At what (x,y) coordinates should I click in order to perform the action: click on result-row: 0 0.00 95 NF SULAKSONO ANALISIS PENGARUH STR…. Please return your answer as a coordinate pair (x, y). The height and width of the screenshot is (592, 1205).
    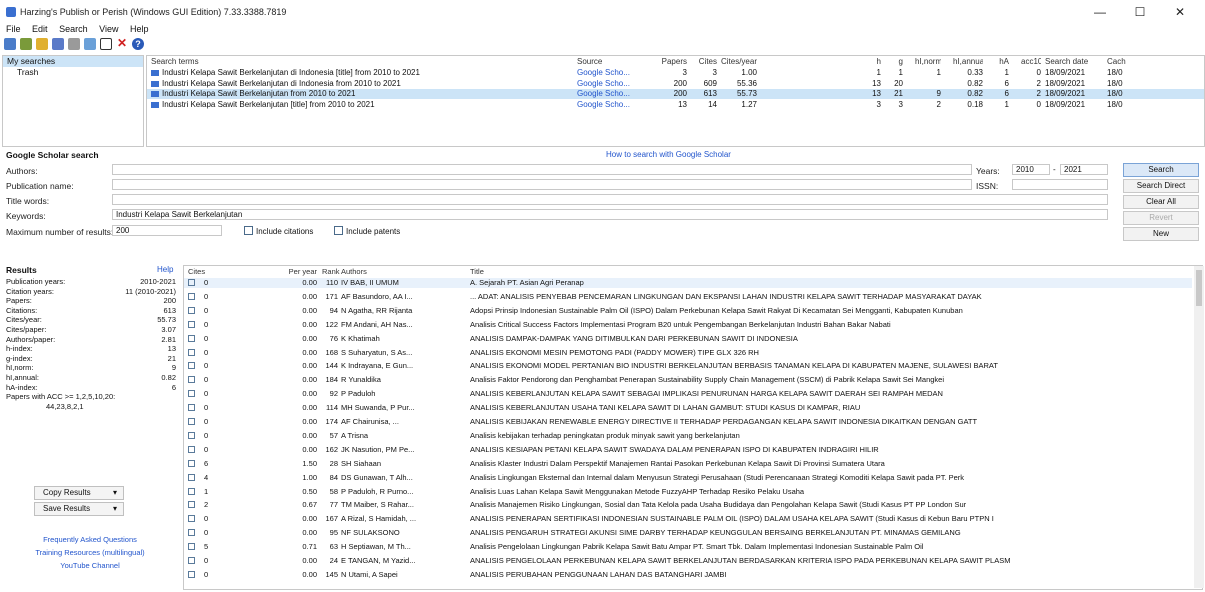
    Looking at the image, I should click on (688, 533).